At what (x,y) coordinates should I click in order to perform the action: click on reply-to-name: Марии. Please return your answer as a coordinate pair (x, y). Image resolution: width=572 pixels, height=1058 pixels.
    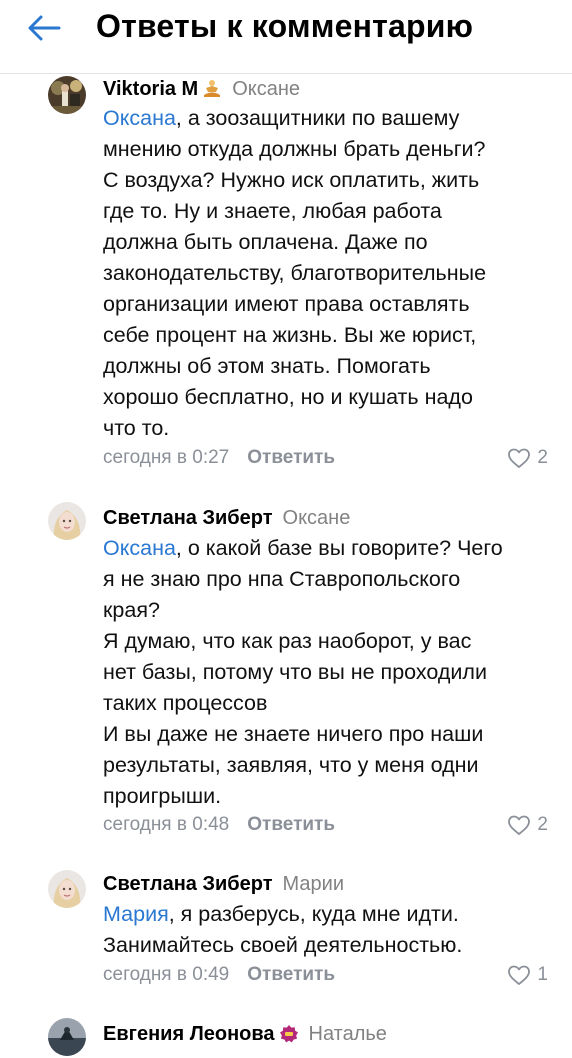
    Looking at the image, I should click on (313, 884).